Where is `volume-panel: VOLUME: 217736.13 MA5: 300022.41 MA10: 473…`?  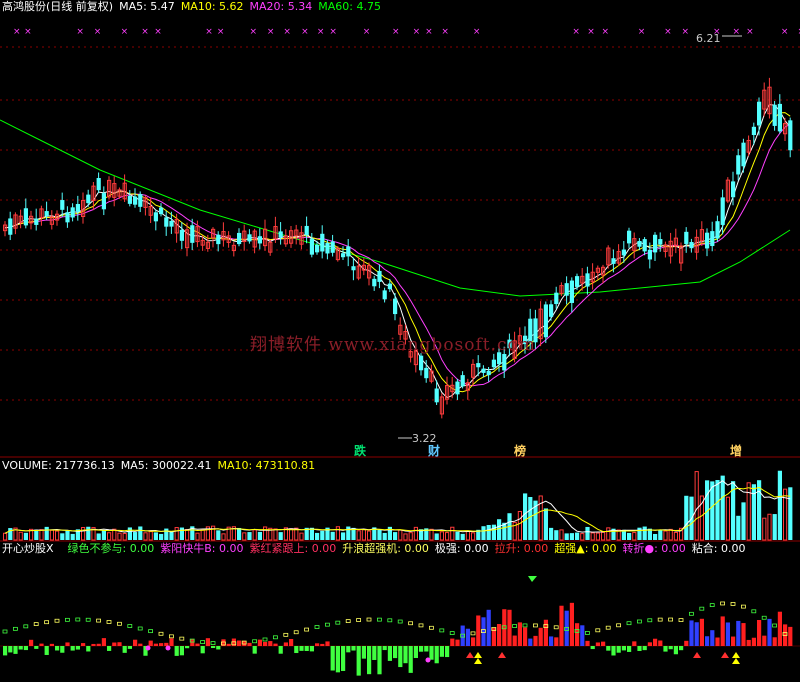
volume-panel: VOLUME: 217736.13 MA5: 300022.41 MA10: 473… is located at coordinates (400, 500).